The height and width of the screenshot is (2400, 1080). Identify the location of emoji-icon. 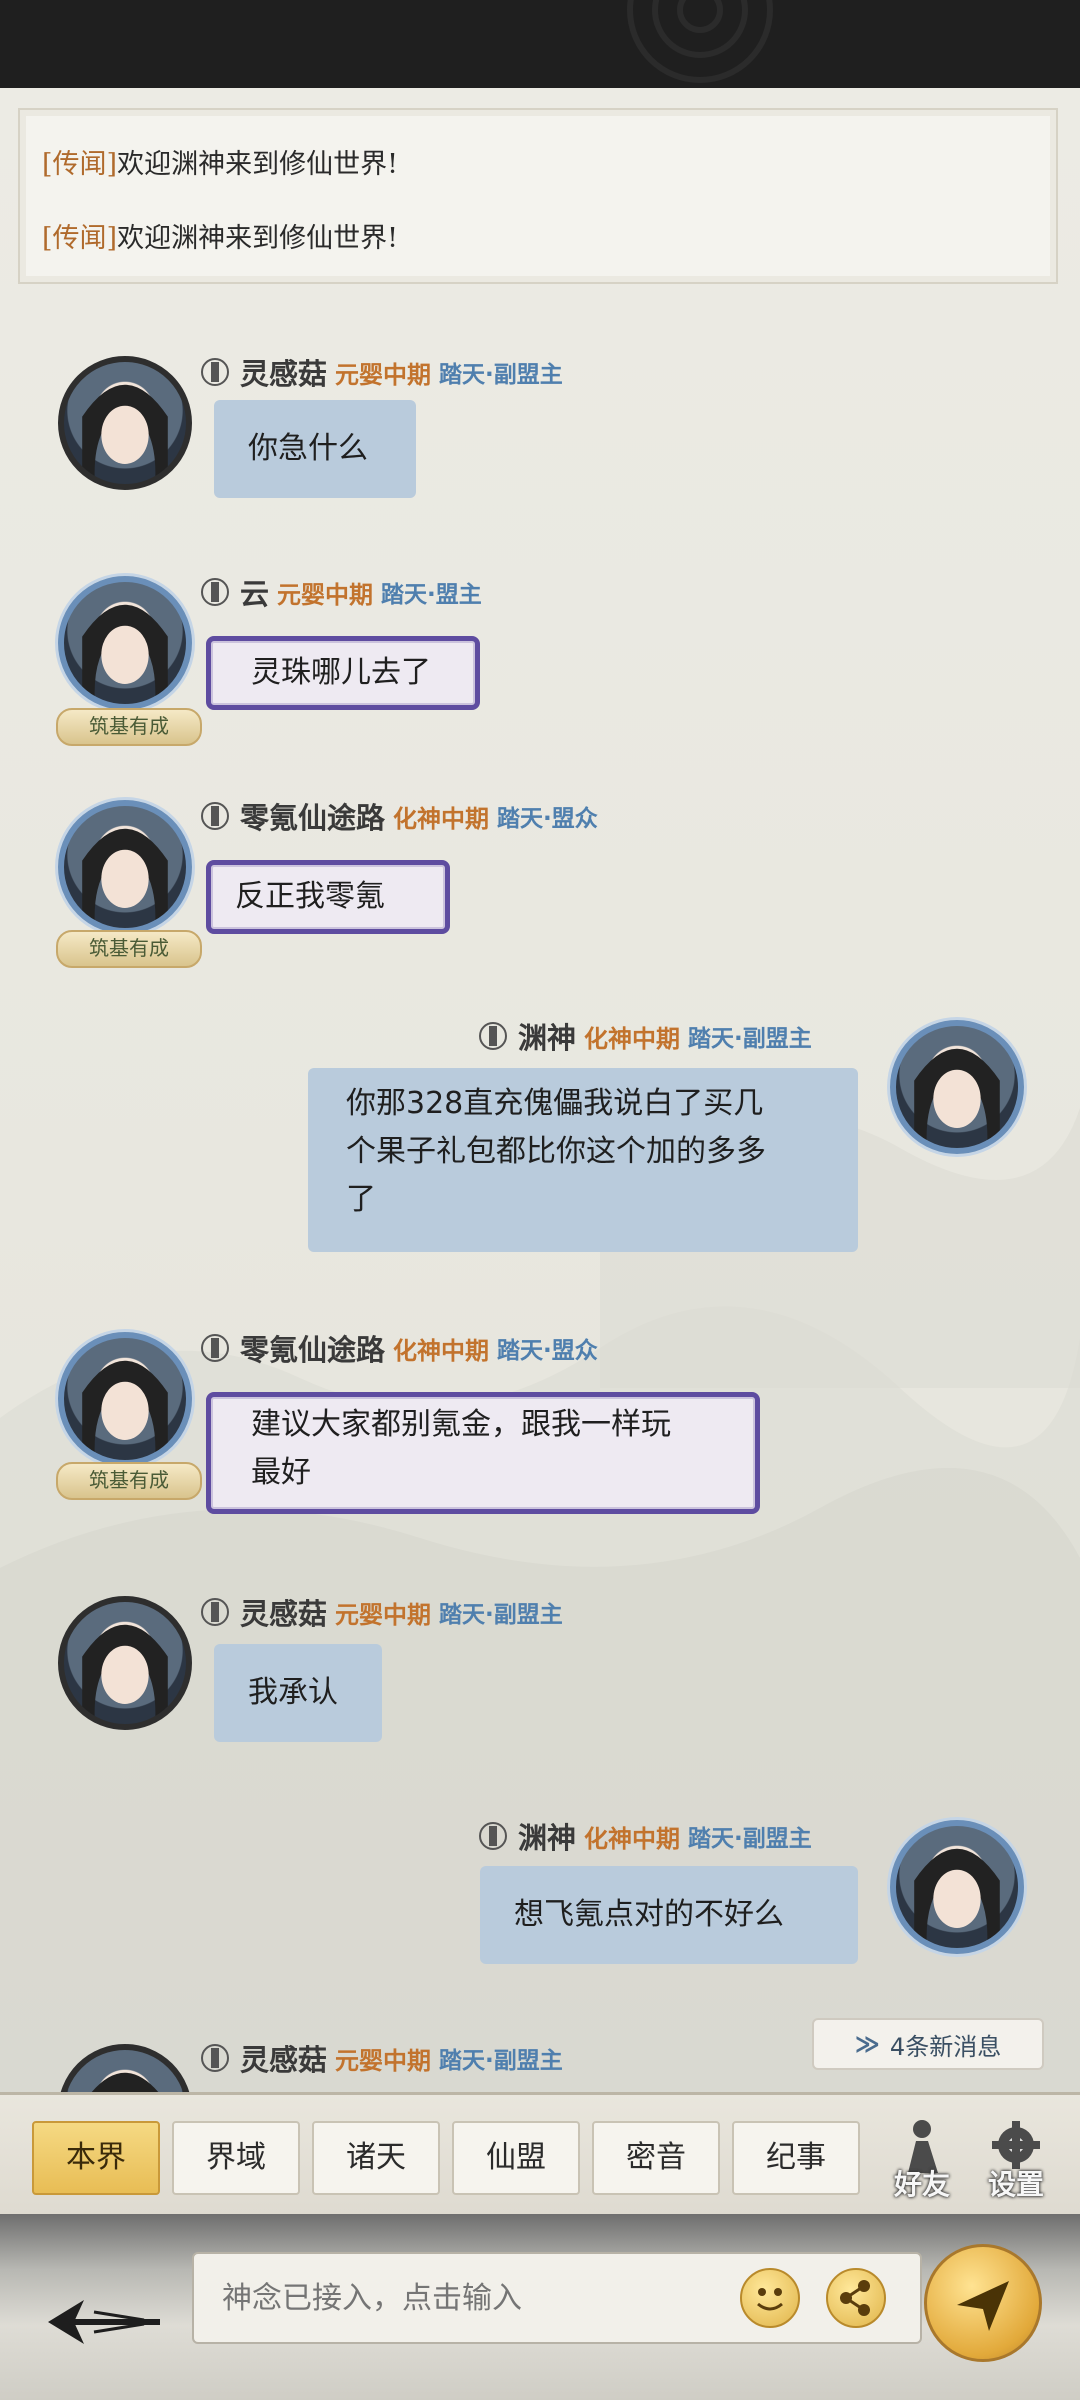
(770, 2298).